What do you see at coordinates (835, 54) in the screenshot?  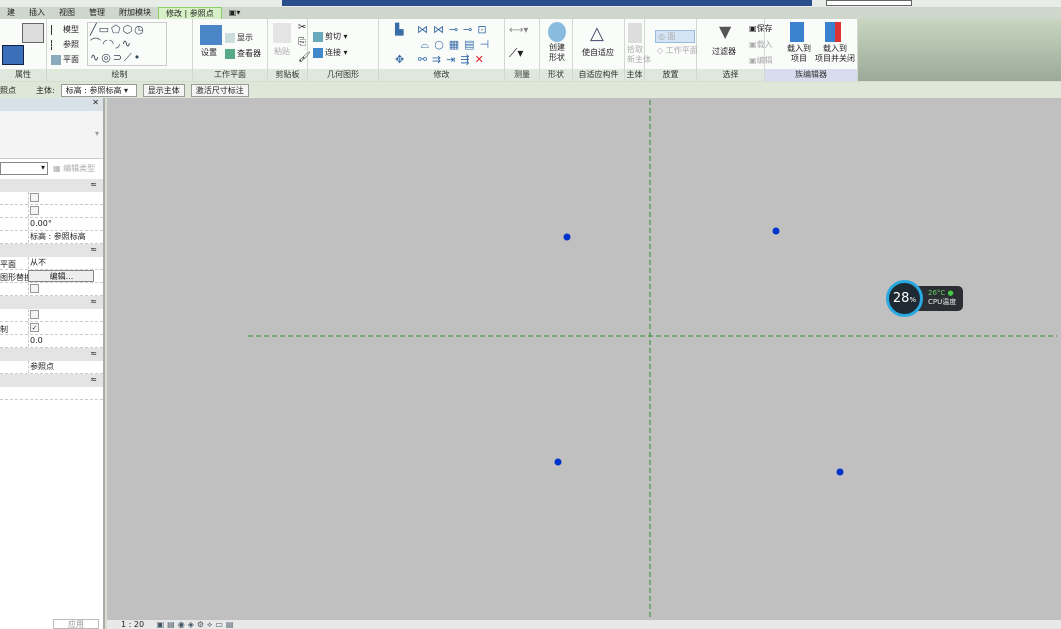 I see `load-into-project-close-button: 载入到 项目并关闭` at bounding box center [835, 54].